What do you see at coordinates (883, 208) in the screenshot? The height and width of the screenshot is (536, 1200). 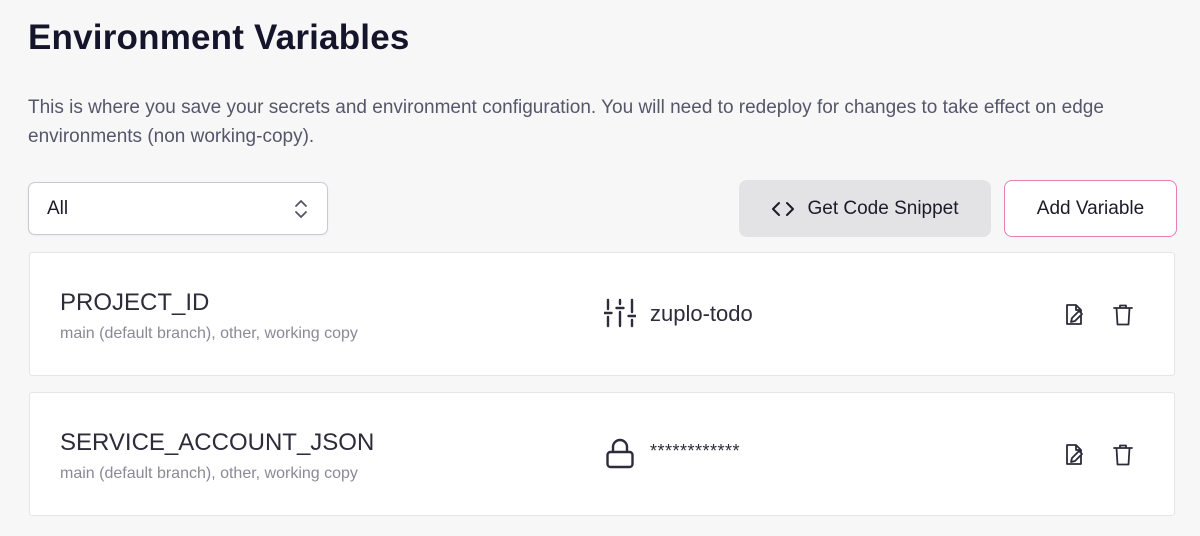 I see `get-code-snippet-label: Get Code Snippet` at bounding box center [883, 208].